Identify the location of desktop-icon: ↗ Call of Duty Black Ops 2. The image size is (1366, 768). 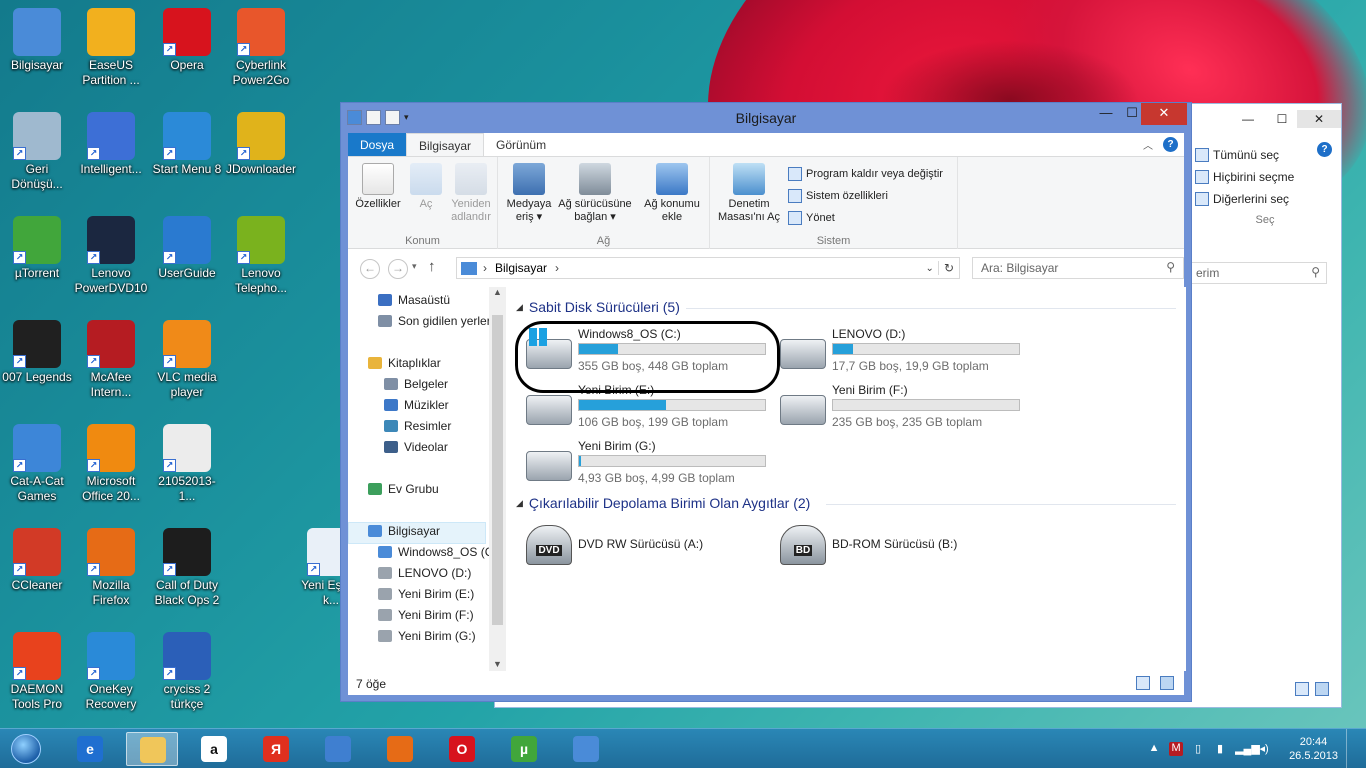
(187, 568).